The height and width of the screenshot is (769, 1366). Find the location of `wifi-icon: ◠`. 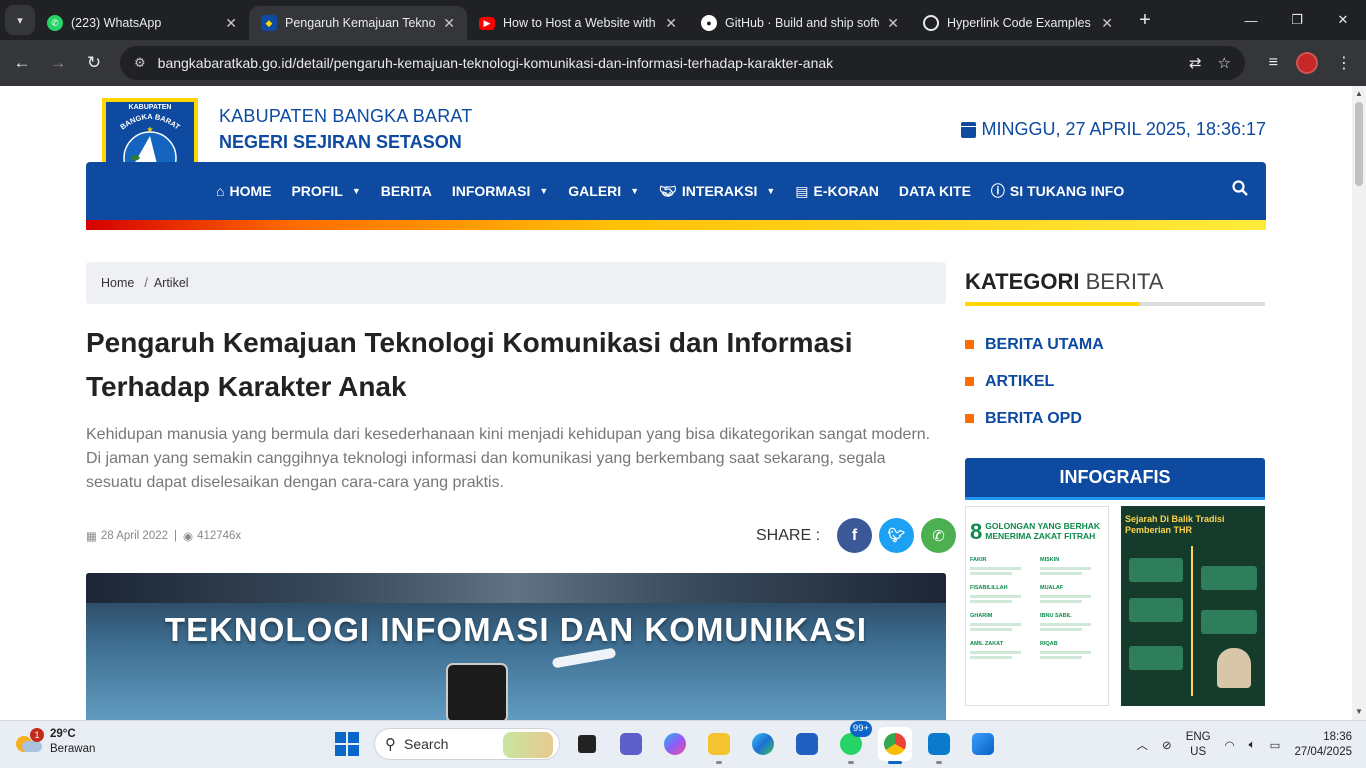

wifi-icon: ◠ is located at coordinates (1230, 745).